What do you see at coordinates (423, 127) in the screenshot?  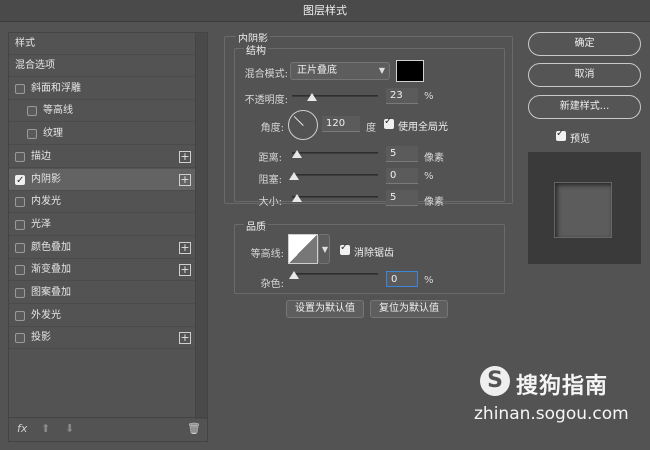 I see `global-light-label: 使用全局光` at bounding box center [423, 127].